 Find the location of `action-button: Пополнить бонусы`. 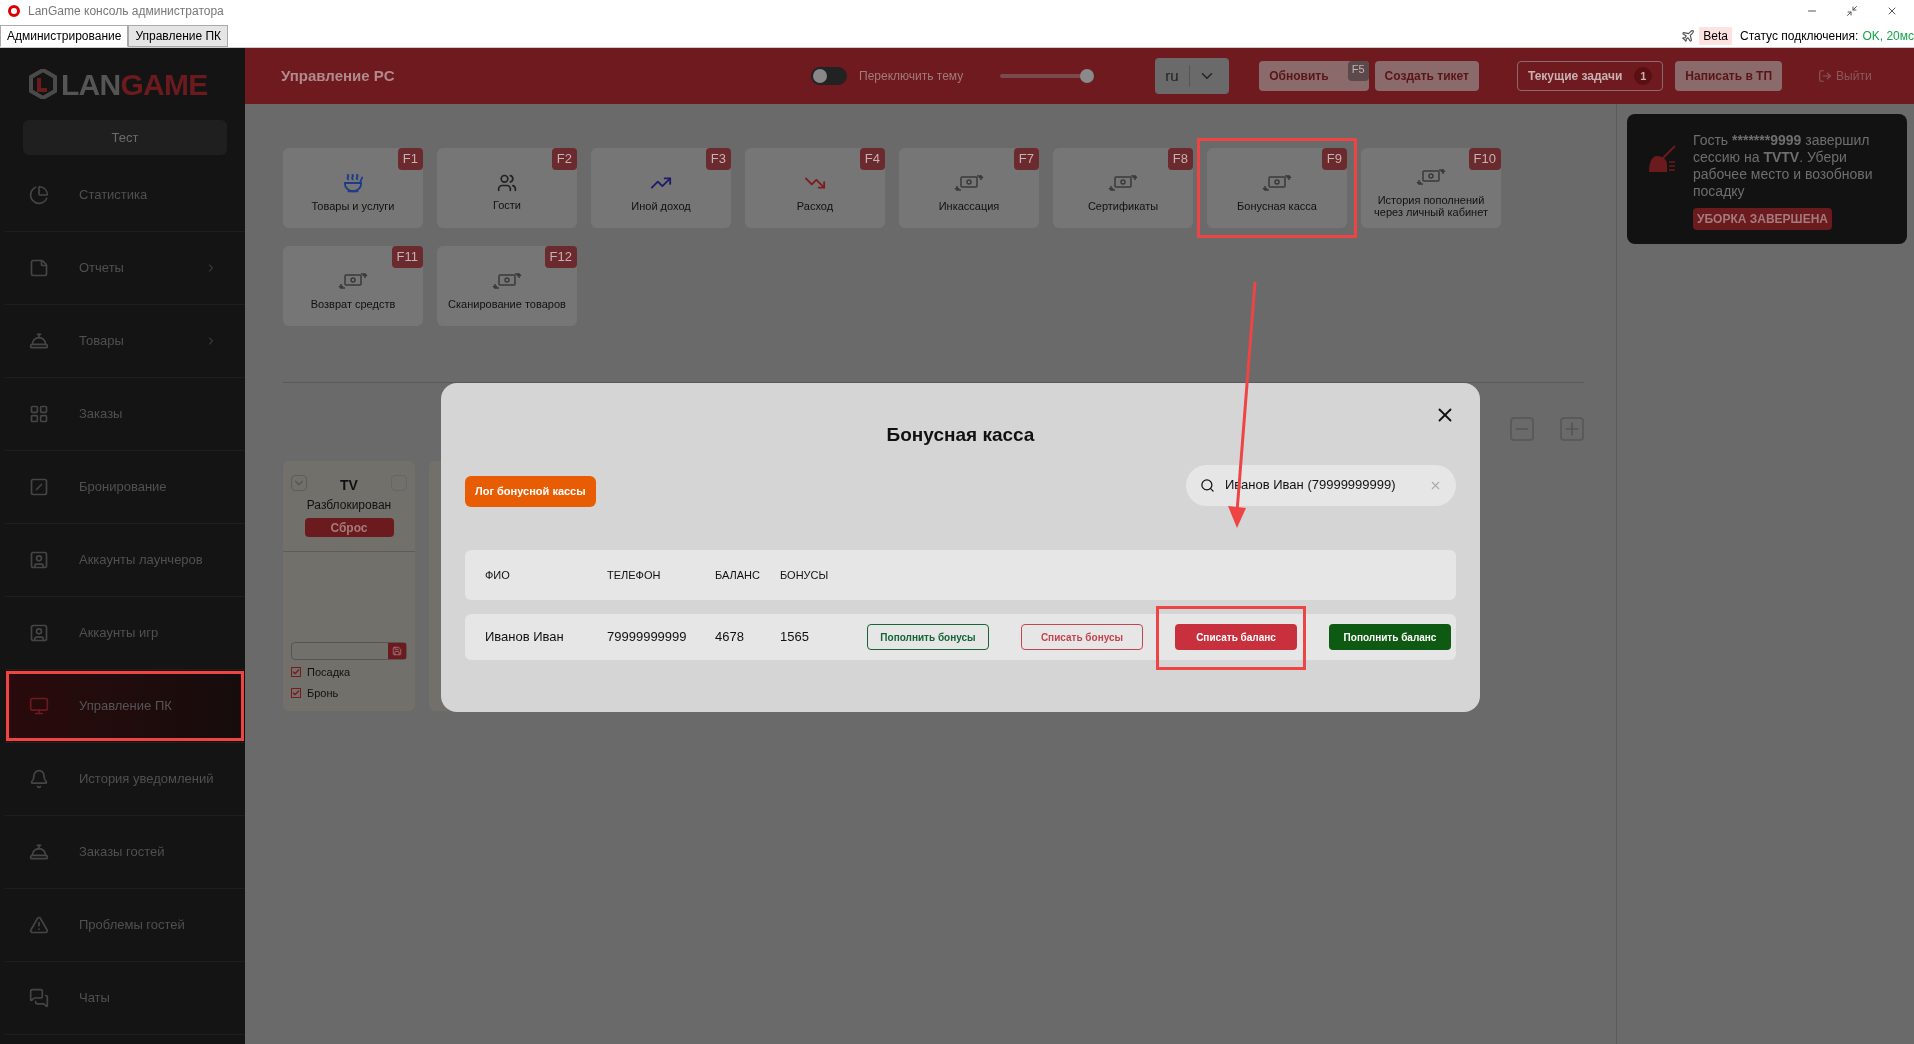

action-button: Пополнить бонусы is located at coordinates (928, 637).